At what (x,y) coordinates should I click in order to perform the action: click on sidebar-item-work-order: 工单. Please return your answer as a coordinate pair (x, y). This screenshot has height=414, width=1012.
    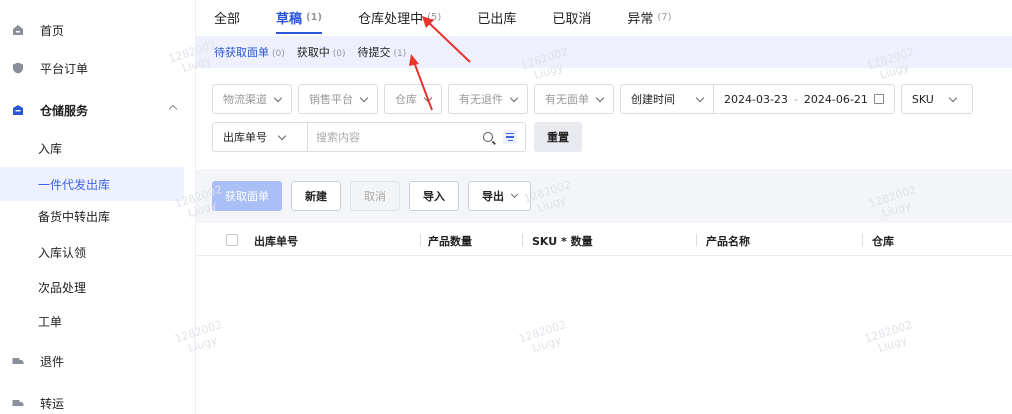
    Looking at the image, I should click on (92, 321).